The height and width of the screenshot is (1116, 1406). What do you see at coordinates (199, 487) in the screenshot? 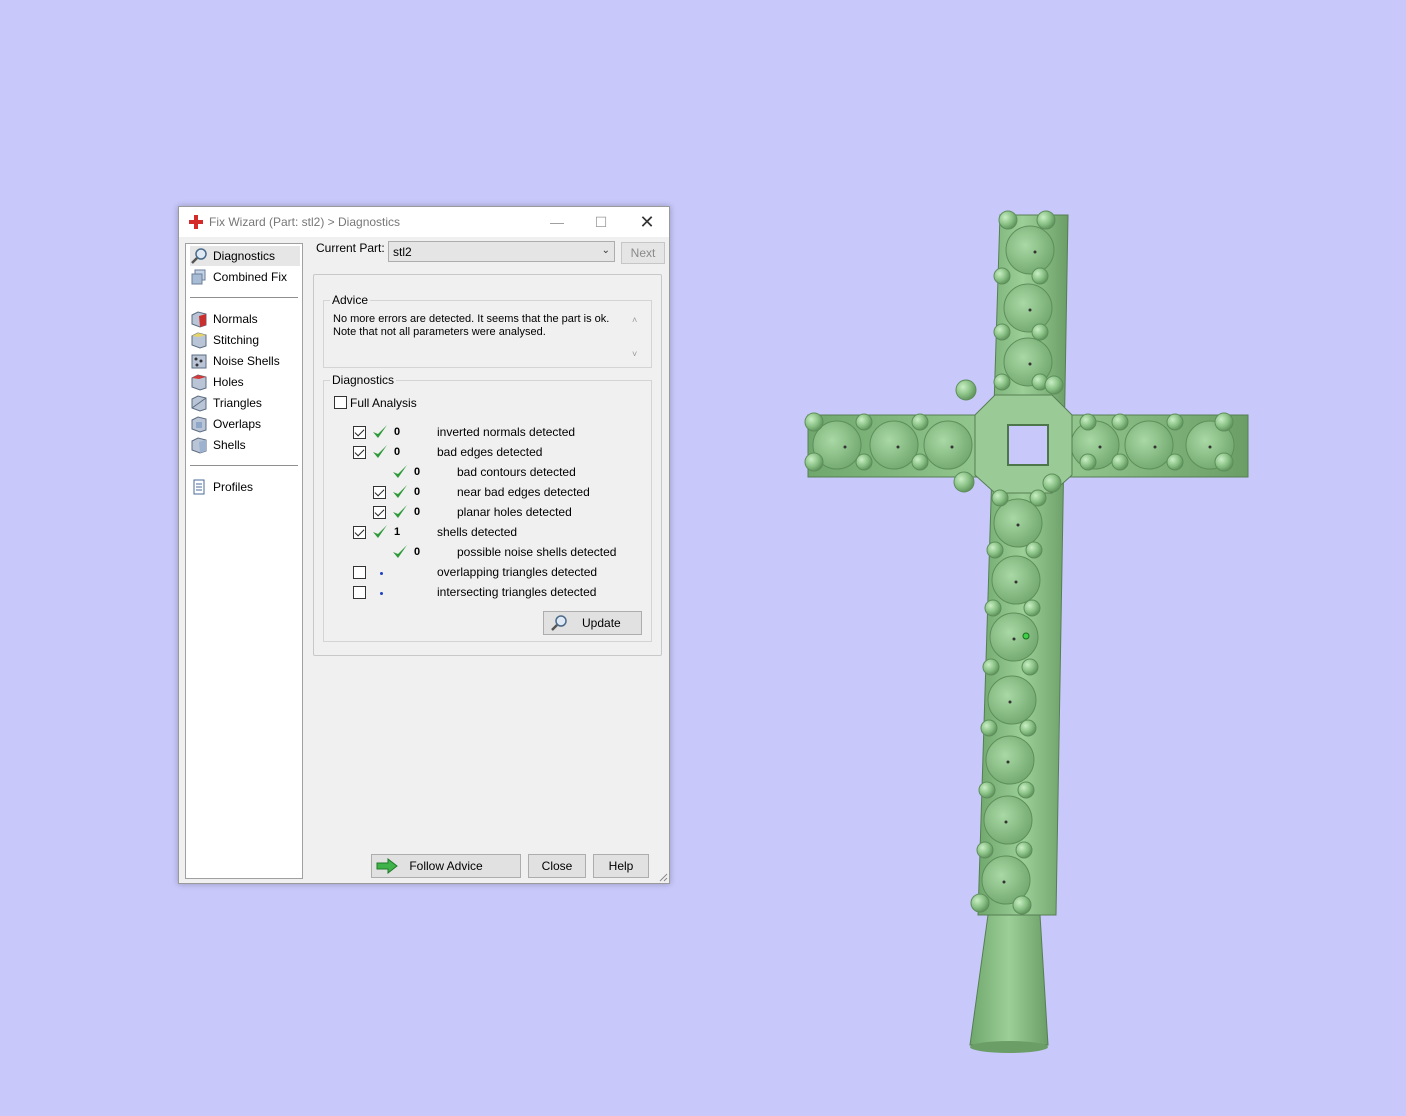
I see `document-icon` at bounding box center [199, 487].